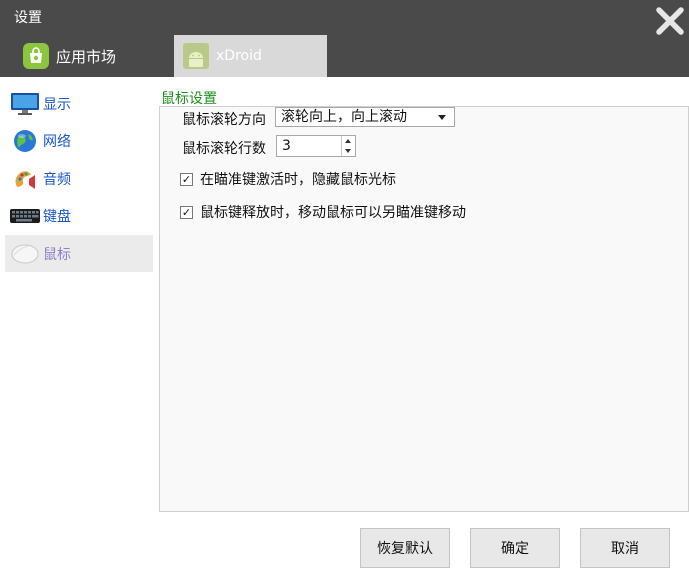 This screenshot has height=586, width=689. What do you see at coordinates (348, 151) in the screenshot?
I see `stepper-down-icon` at bounding box center [348, 151].